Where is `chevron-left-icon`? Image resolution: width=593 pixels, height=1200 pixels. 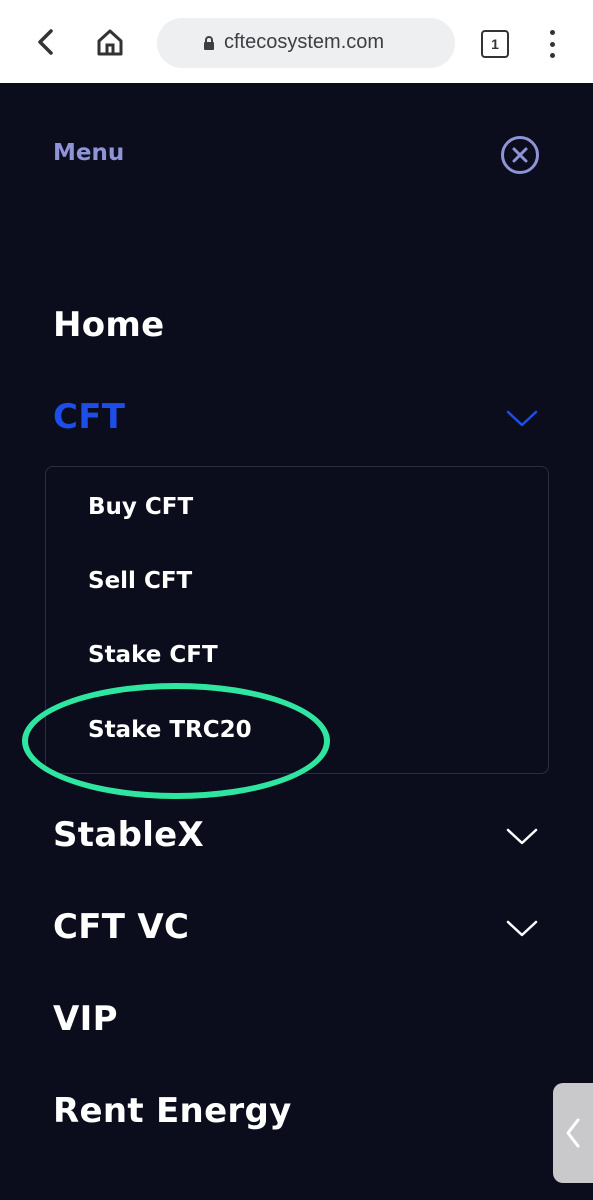 chevron-left-icon is located at coordinates (573, 1133).